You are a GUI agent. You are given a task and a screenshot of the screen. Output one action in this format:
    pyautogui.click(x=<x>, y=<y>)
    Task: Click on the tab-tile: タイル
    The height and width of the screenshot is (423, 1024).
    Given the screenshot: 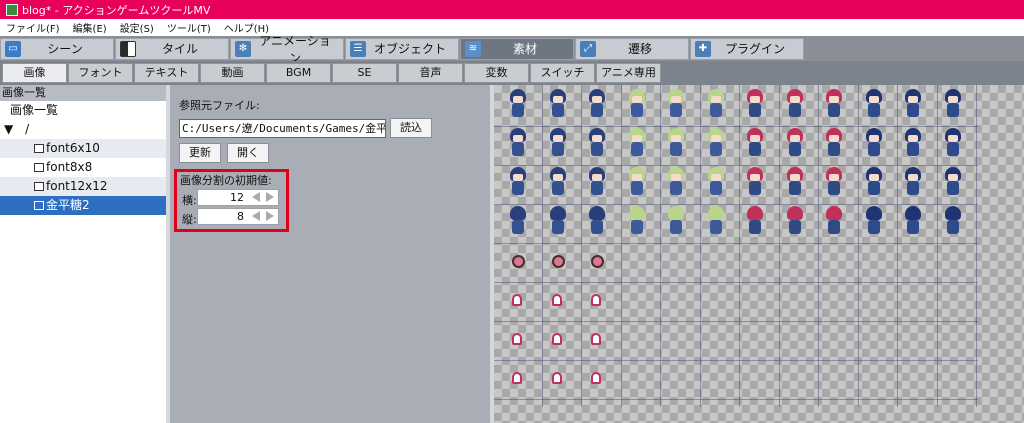 What is the action you would take?
    pyautogui.click(x=172, y=48)
    